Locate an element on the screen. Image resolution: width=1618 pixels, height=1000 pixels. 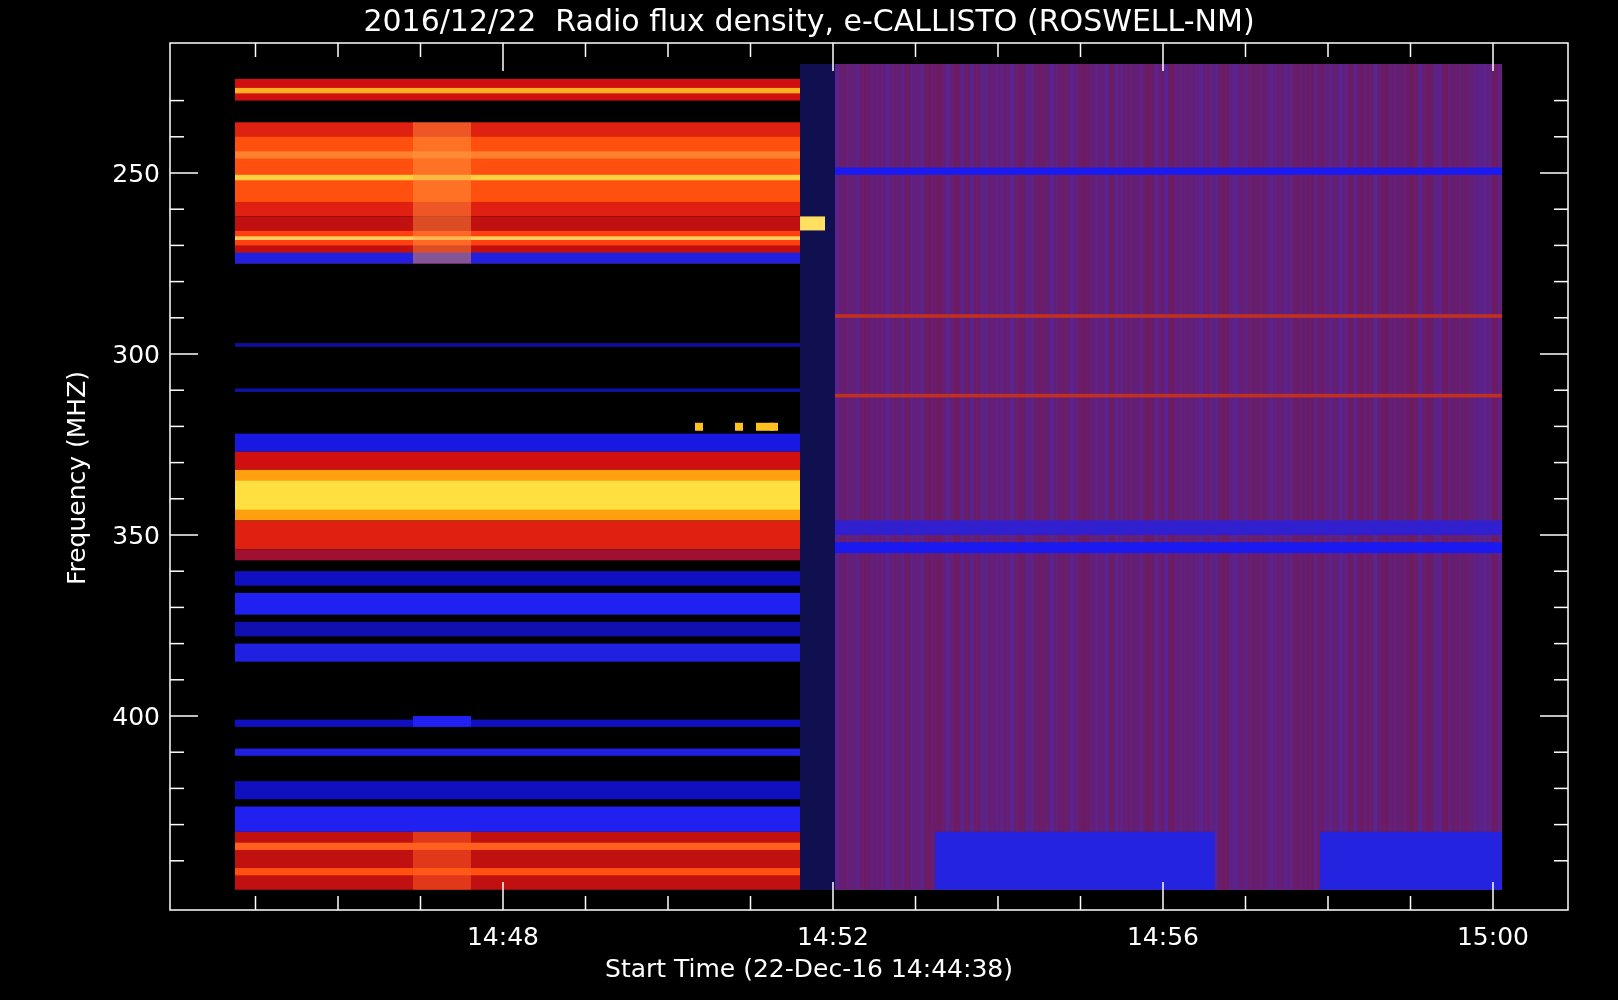
tick-label: 14:48 is located at coordinates (503, 936).